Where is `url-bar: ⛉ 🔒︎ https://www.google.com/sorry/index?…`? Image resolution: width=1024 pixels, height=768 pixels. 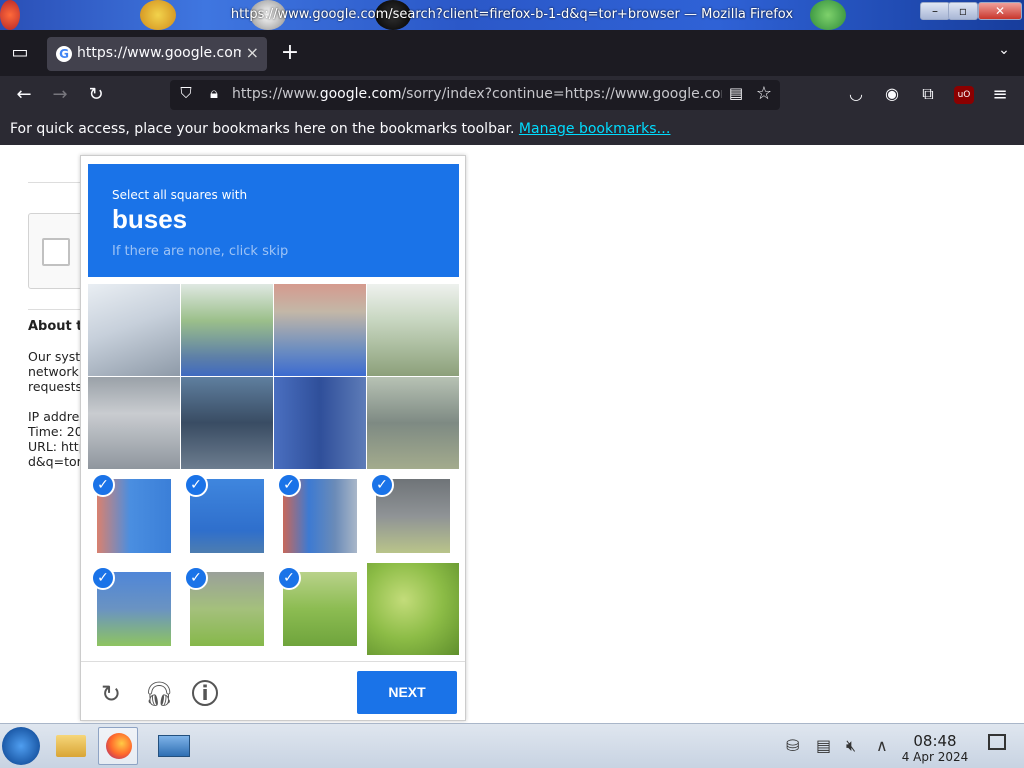
url-bar: ⛉ 🔒︎ https://www.google.com/sorry/index?… is located at coordinates (475, 95).